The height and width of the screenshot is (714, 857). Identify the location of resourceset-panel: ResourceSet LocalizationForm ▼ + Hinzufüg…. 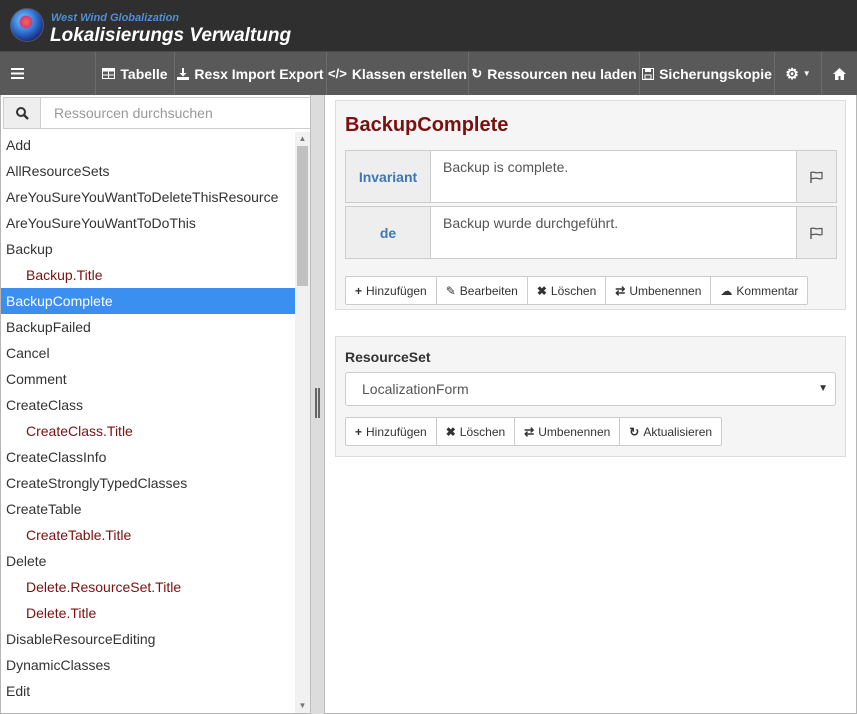
(590, 396).